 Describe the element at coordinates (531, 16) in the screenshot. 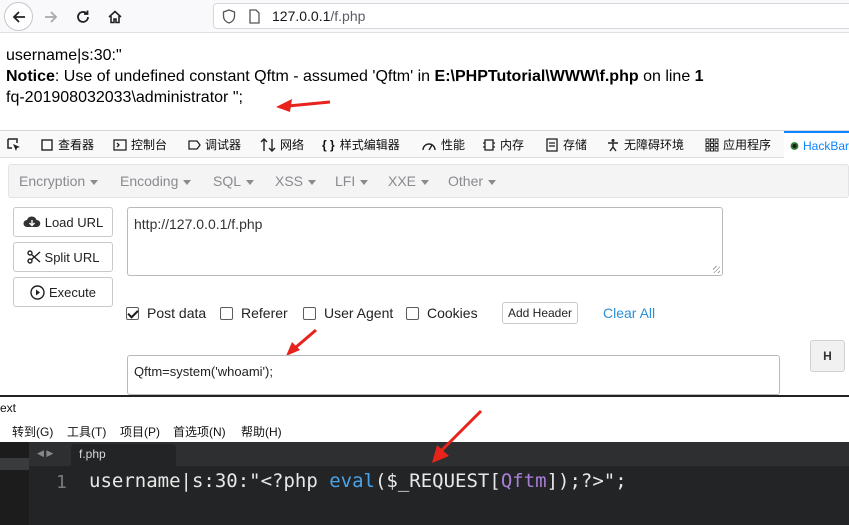

I see `url-bar: 127.0.0.1/f.php` at that location.